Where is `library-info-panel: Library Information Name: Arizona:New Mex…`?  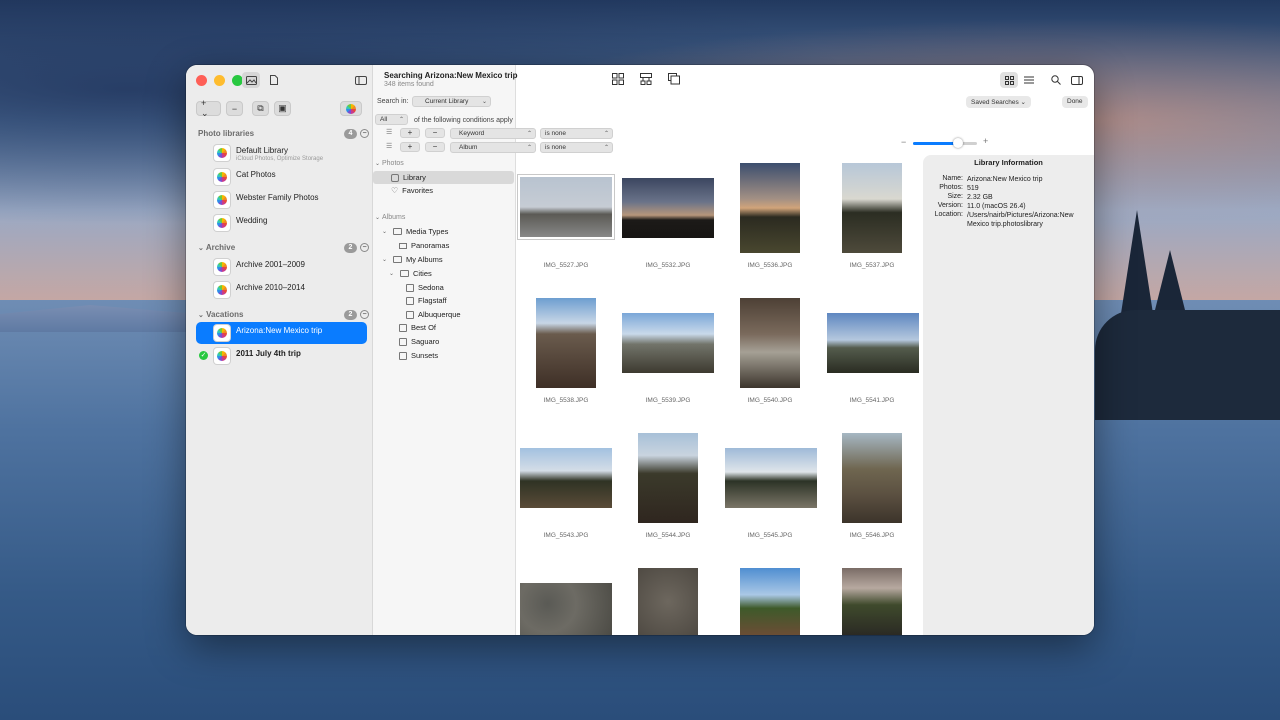
library-info-panel: Library Information Name: Arizona:New Mex… is located at coordinates (1008, 395).